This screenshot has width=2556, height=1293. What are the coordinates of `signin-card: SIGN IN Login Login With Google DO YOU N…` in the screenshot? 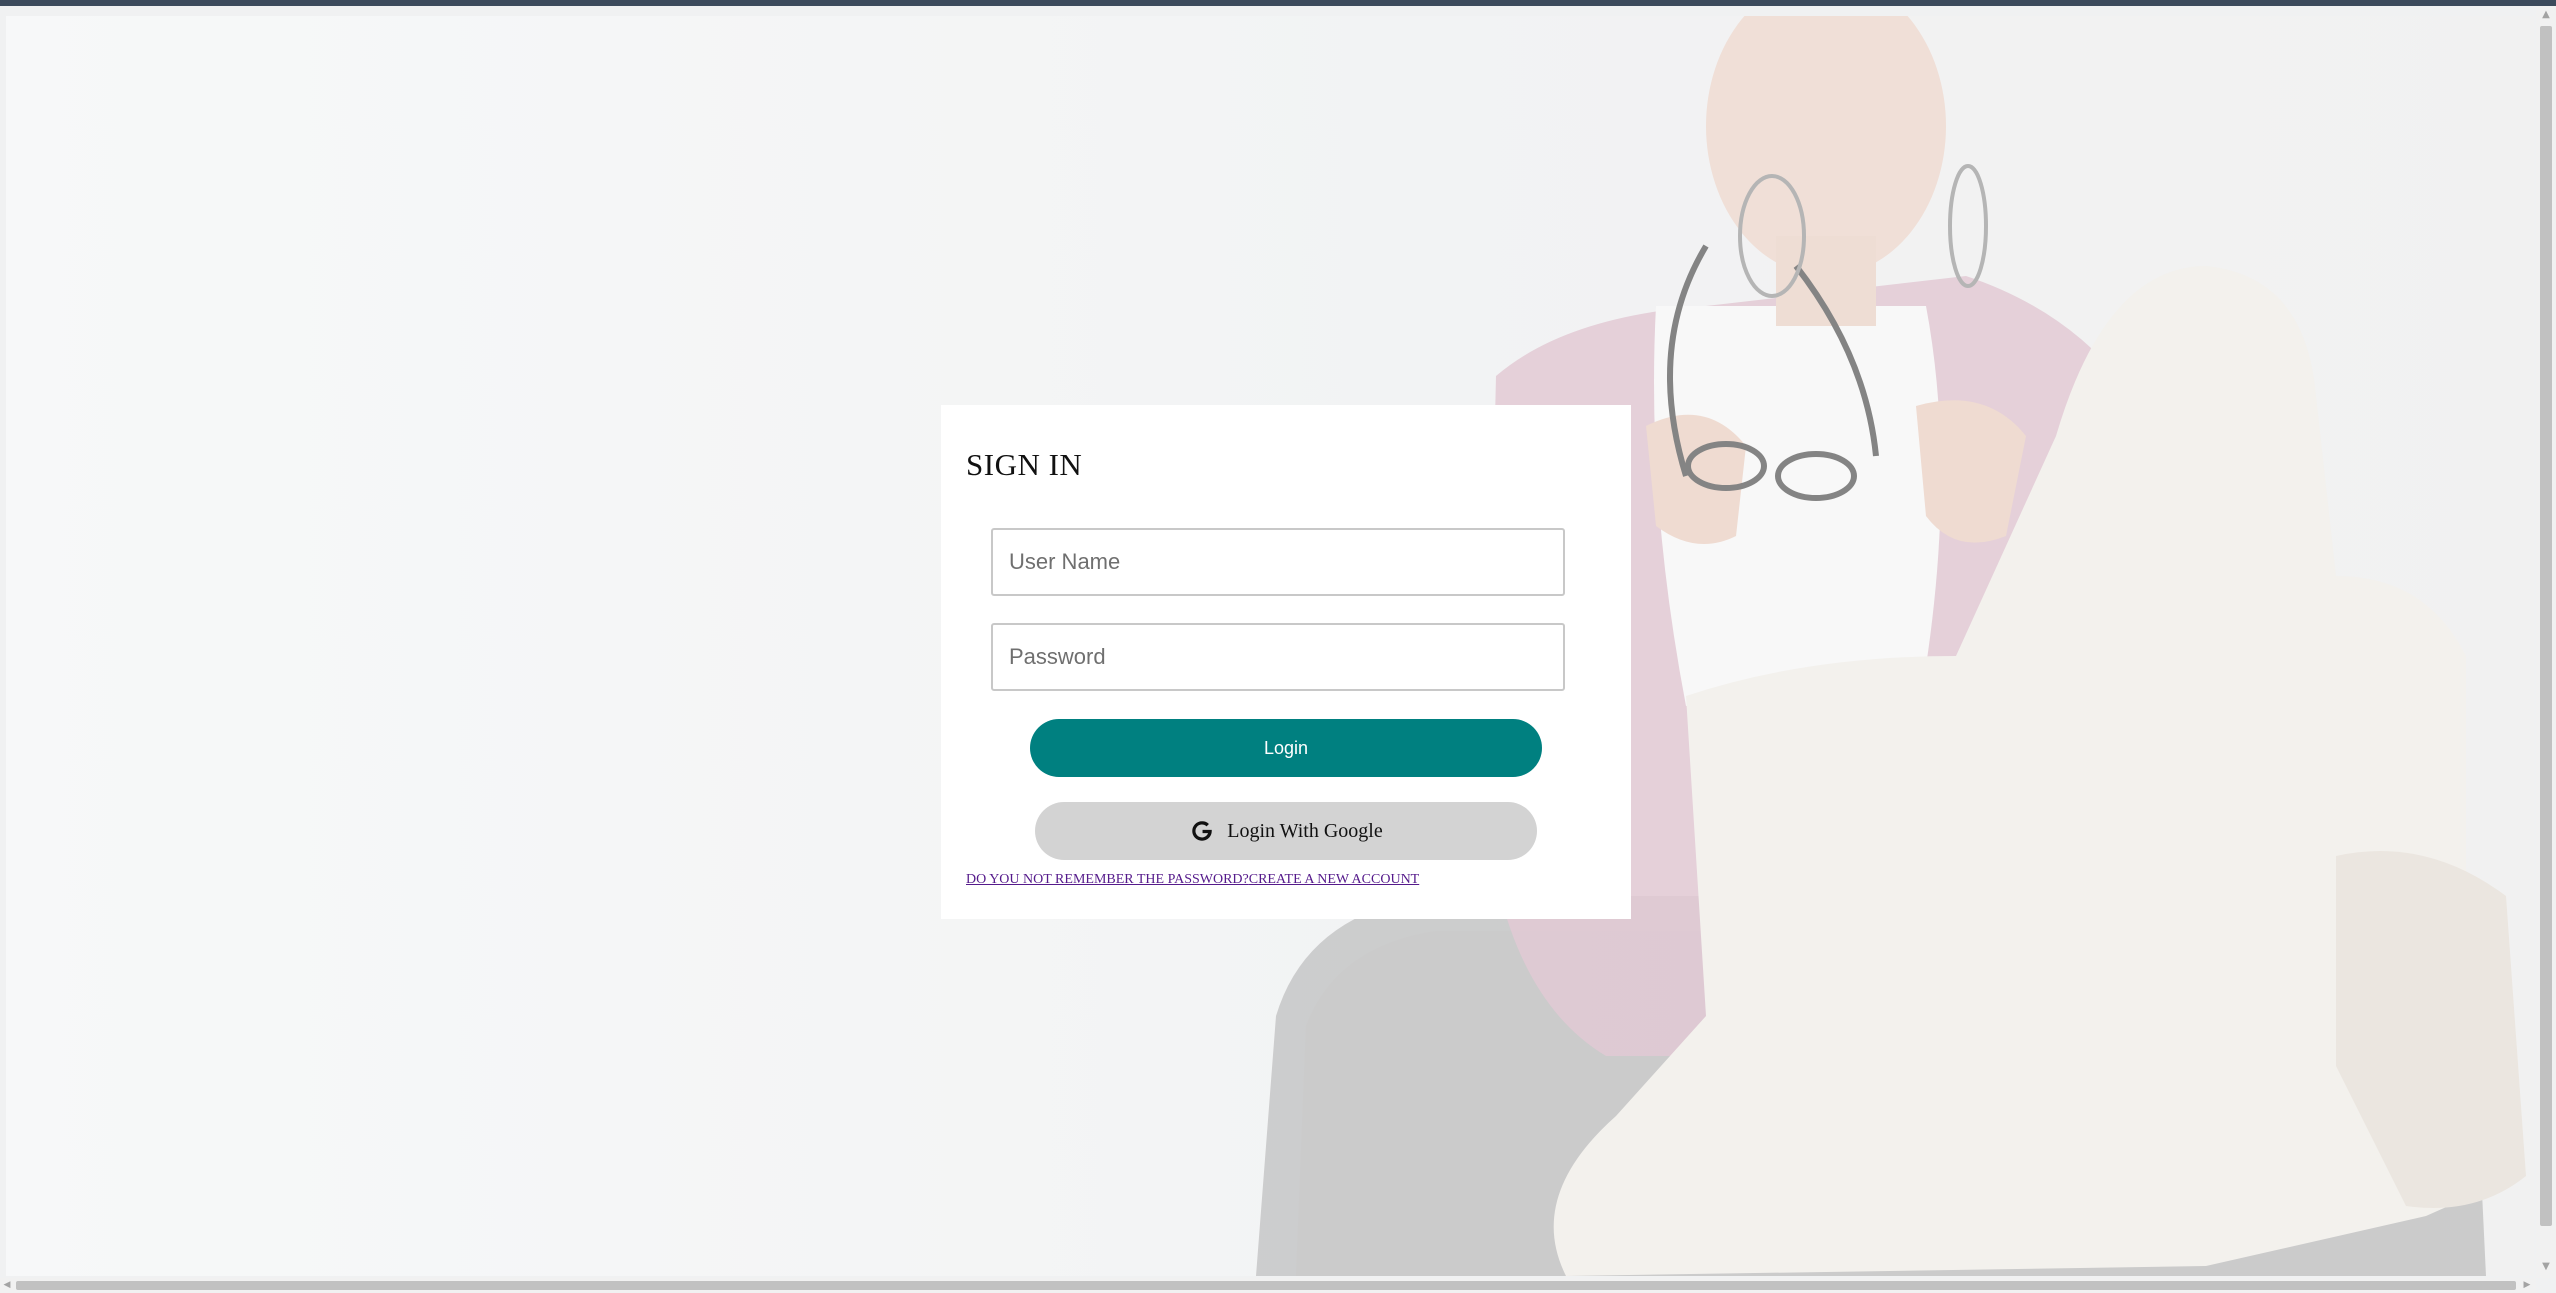 It's located at (1286, 662).